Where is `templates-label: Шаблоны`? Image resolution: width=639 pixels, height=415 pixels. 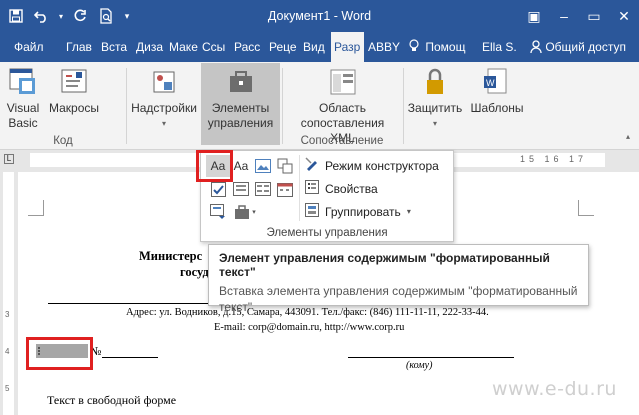
templates-label: Шаблоны is located at coordinates (497, 108).